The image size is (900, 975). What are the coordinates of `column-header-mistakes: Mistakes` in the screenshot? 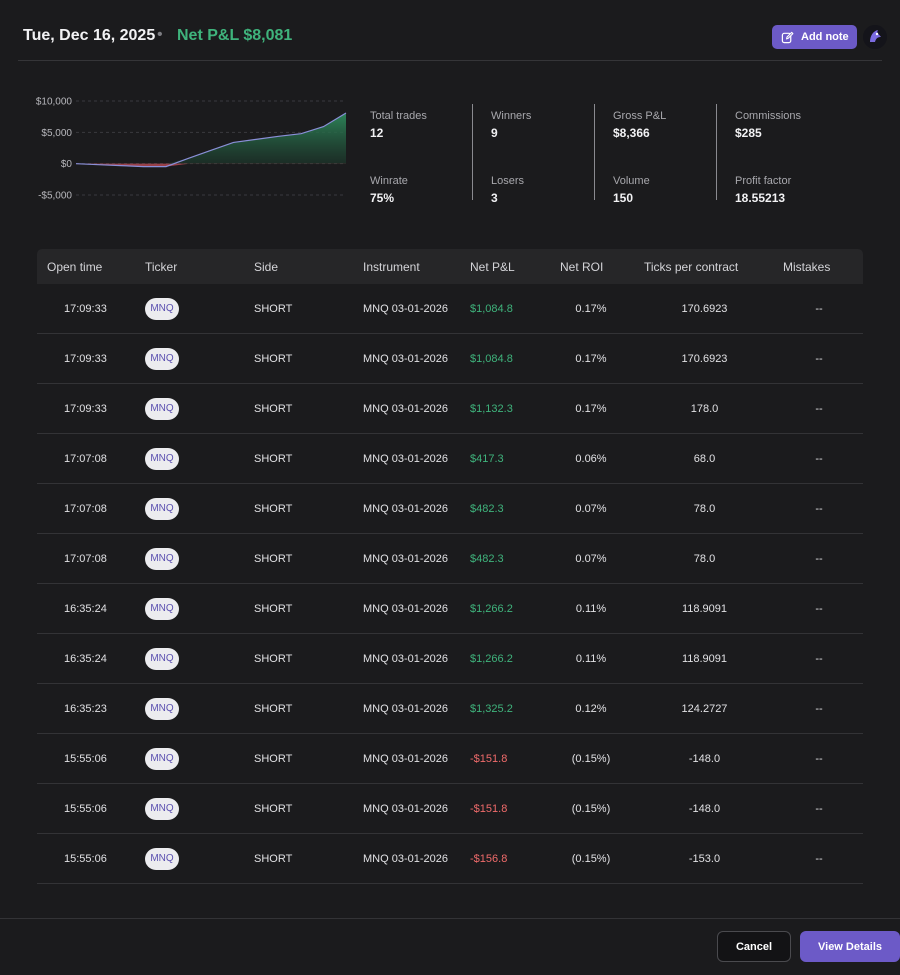 It's located at (806, 267).